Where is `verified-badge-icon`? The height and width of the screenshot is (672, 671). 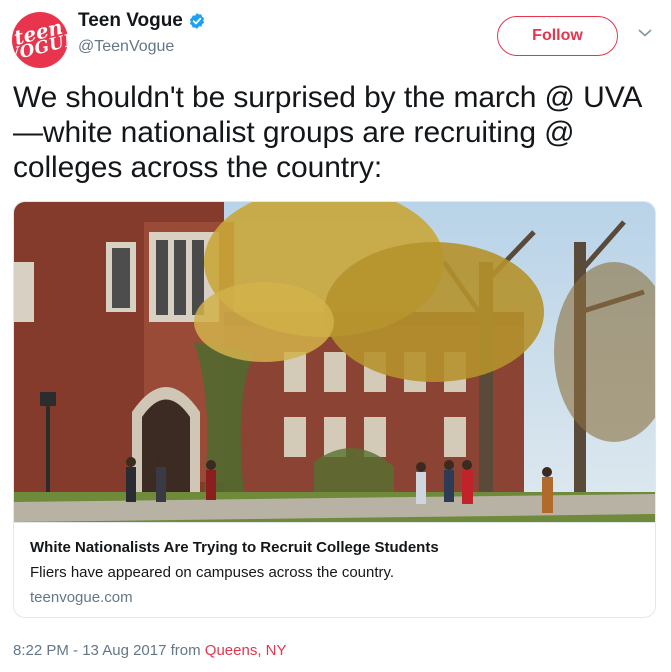
verified-badge-icon is located at coordinates (196, 21).